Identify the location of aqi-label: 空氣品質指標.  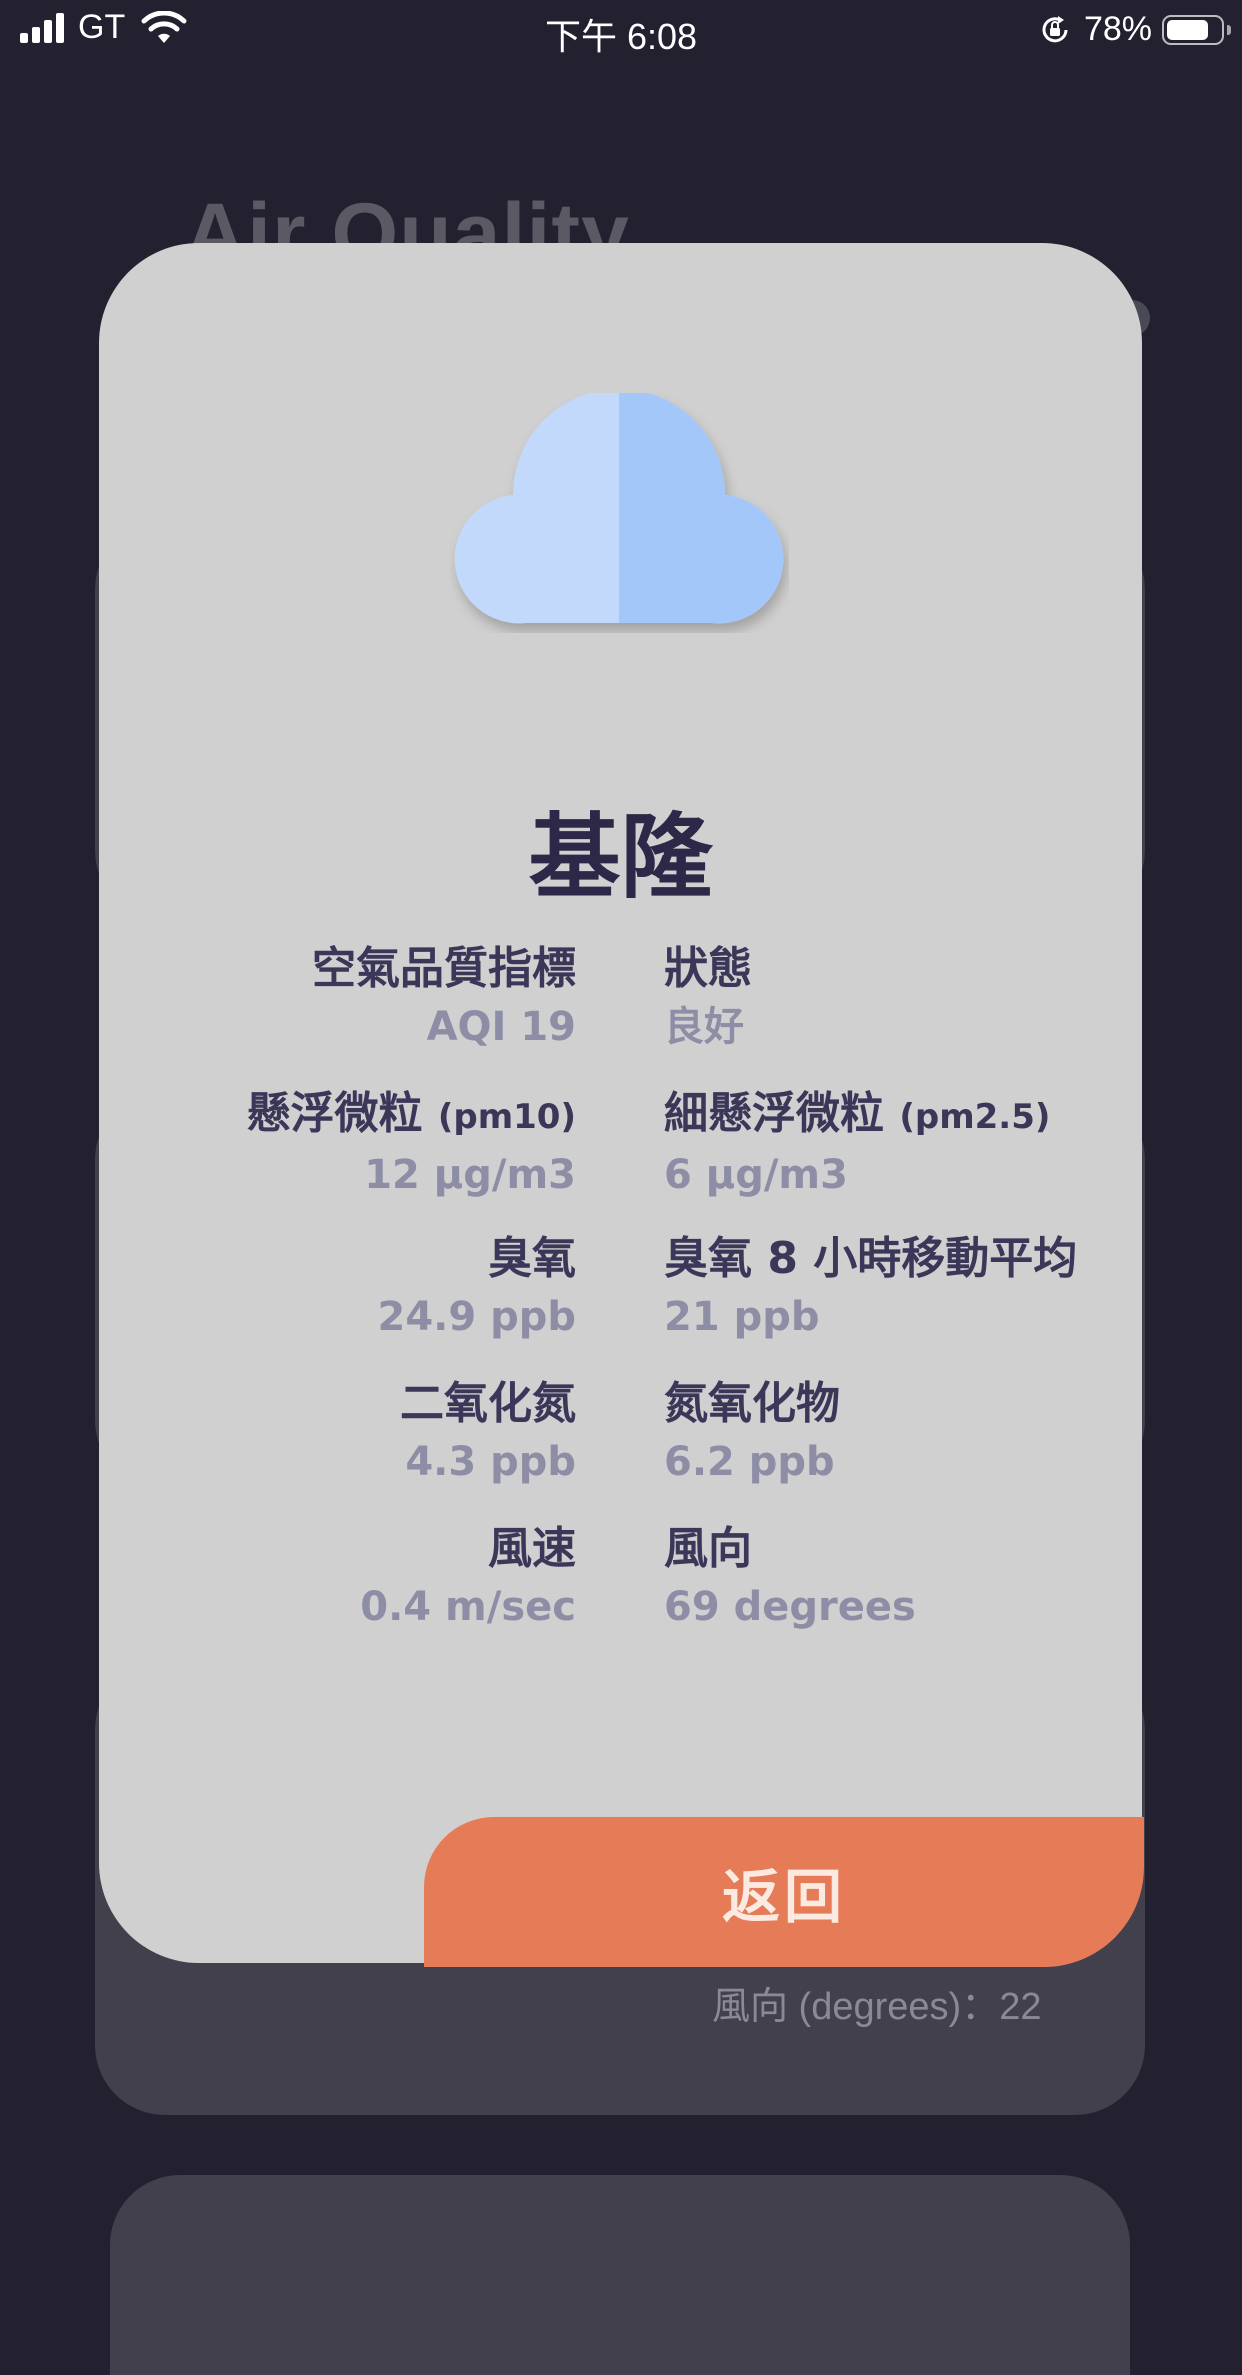
(444, 968).